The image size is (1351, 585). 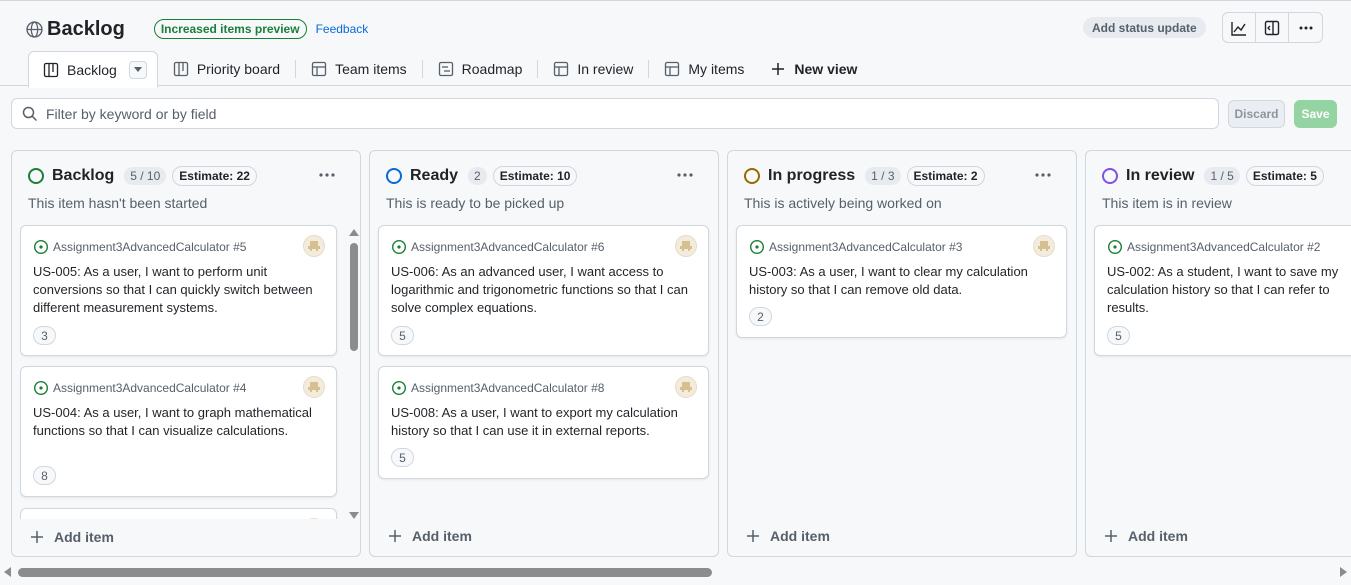 I want to click on card-reference: Assignment3AdvancedCalculator #5, so click(x=139, y=247).